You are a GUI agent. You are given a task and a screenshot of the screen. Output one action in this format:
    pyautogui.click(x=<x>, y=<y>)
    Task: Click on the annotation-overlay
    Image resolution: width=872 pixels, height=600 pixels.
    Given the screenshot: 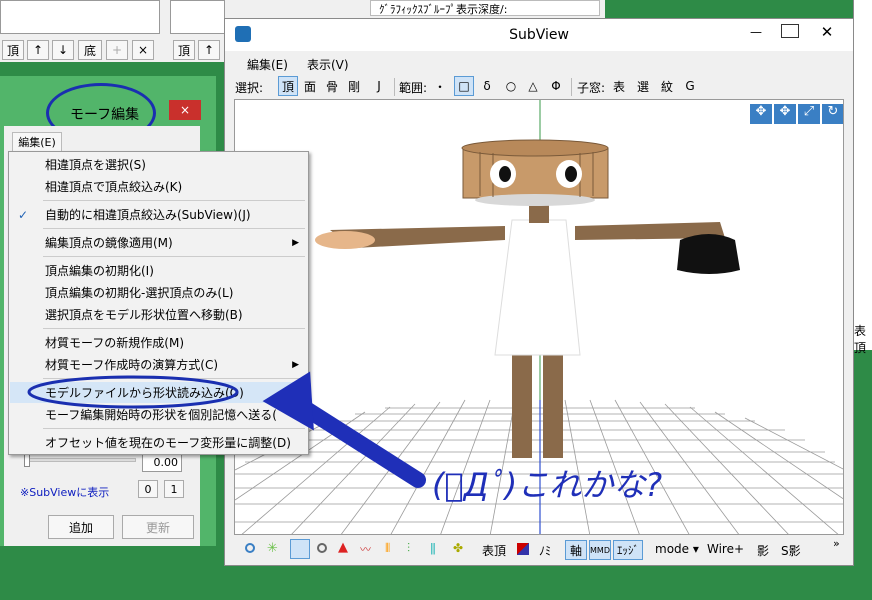 What is the action you would take?
    pyautogui.click(x=226, y=429)
    